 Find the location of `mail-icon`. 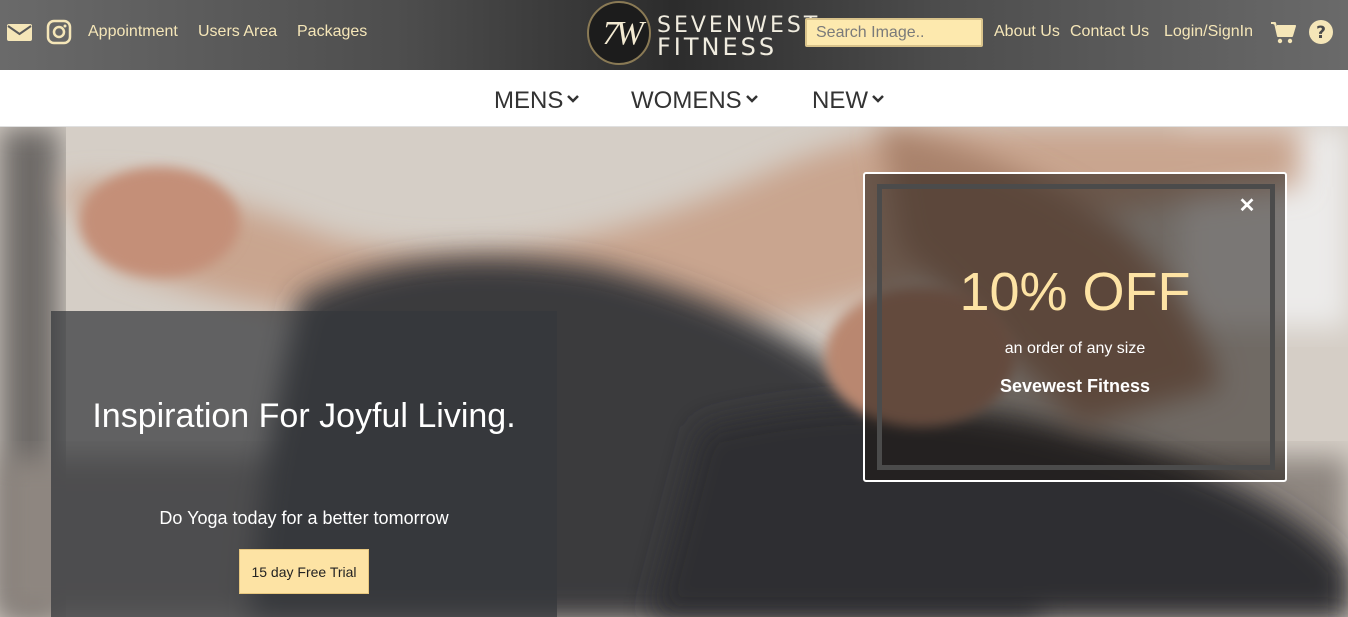

mail-icon is located at coordinates (19, 32).